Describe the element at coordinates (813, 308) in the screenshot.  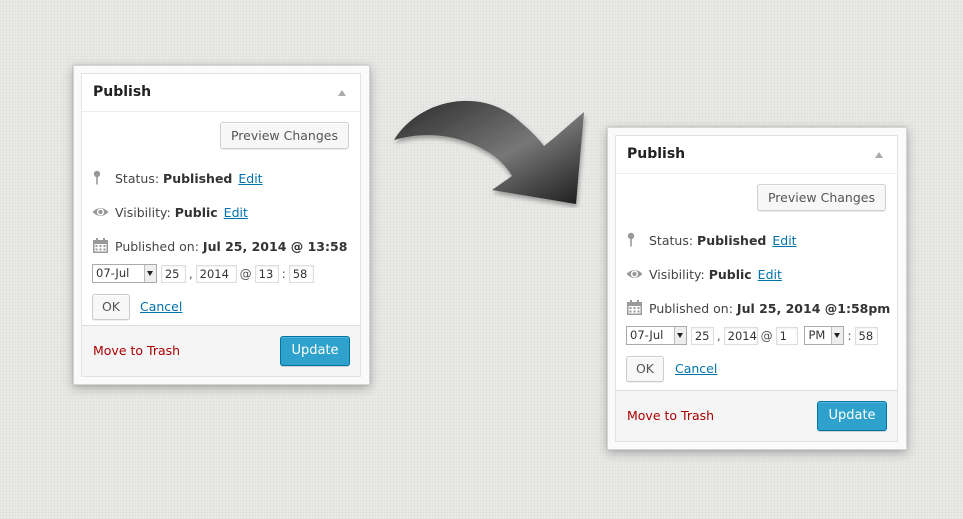
I see `published-value: Jul 25, 2014 @1:58pm` at that location.